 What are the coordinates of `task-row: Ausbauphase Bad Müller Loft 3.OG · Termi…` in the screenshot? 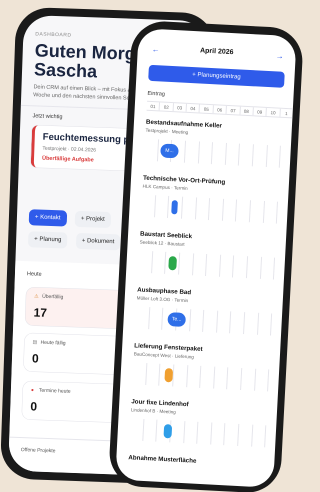 It's located at (211, 317).